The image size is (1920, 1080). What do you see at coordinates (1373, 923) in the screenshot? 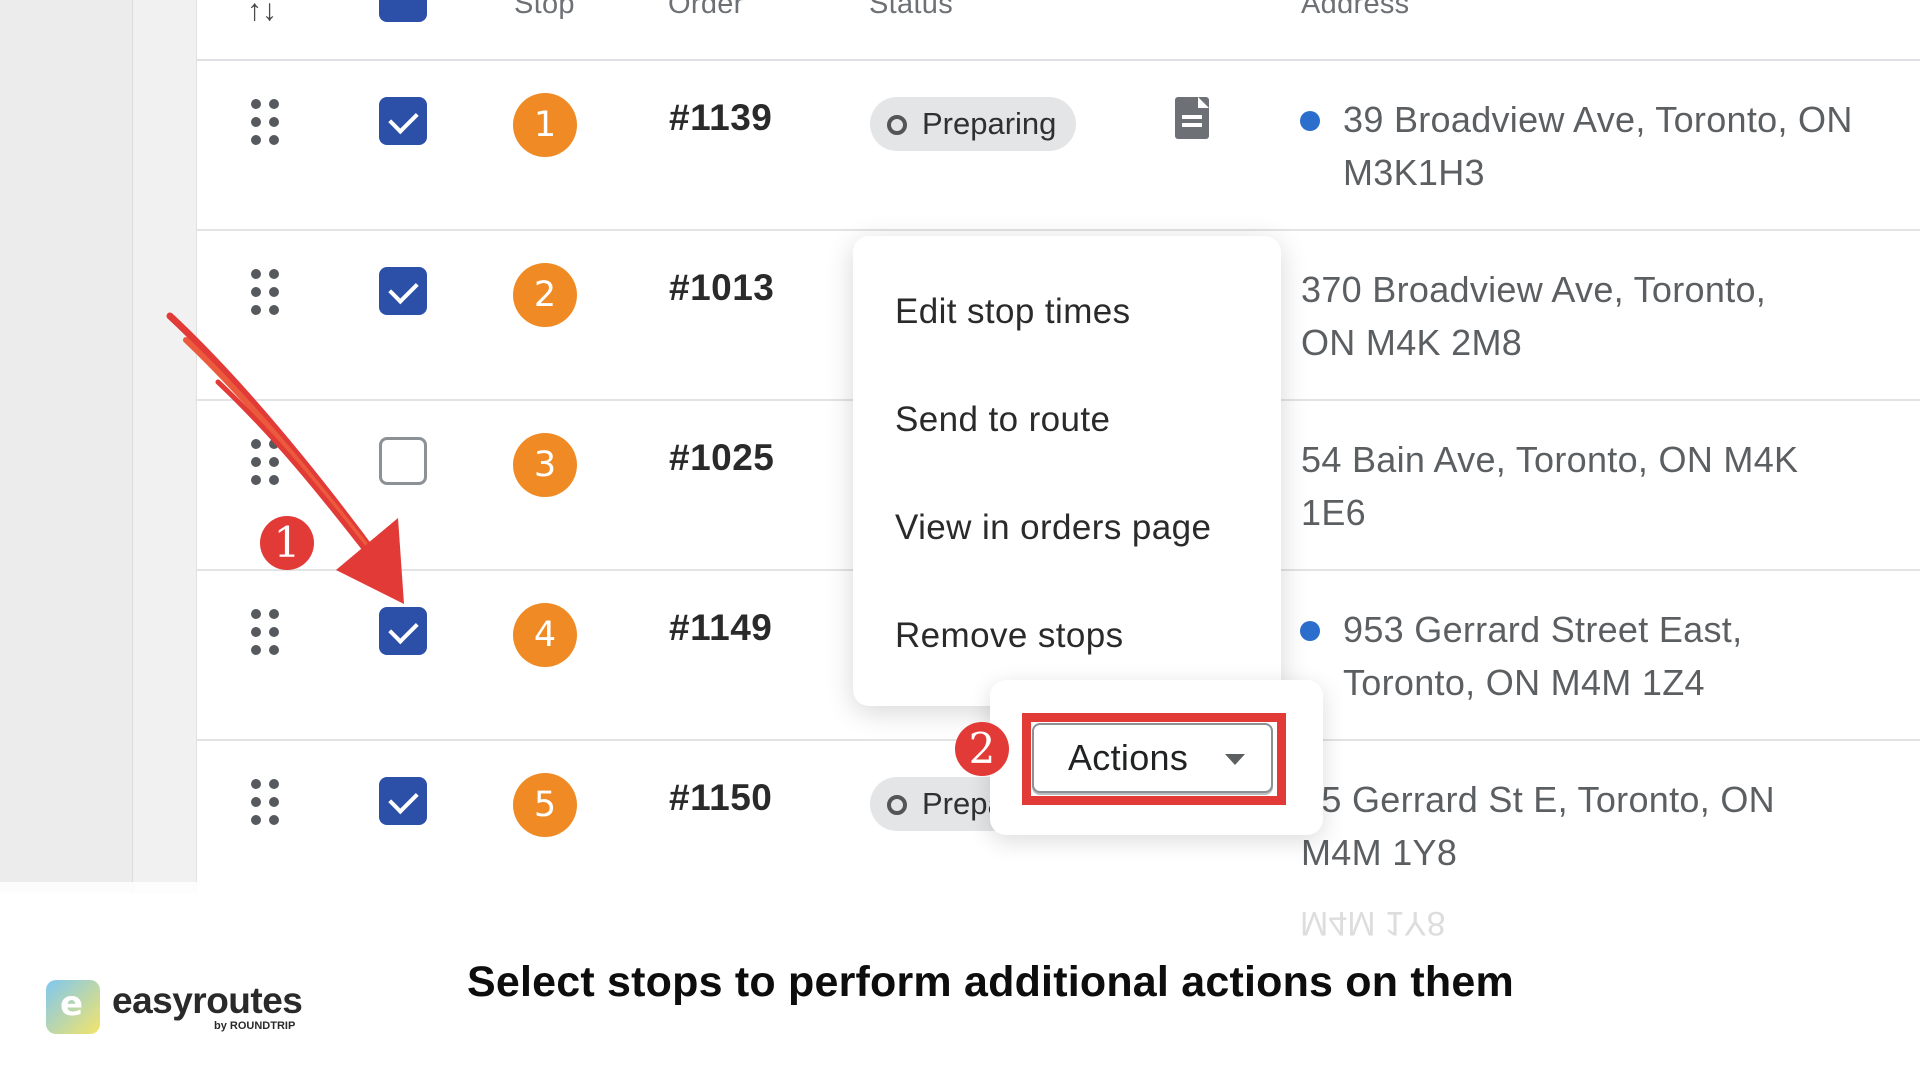
I see `reflected-address-text: M4M 1Y8` at bounding box center [1373, 923].